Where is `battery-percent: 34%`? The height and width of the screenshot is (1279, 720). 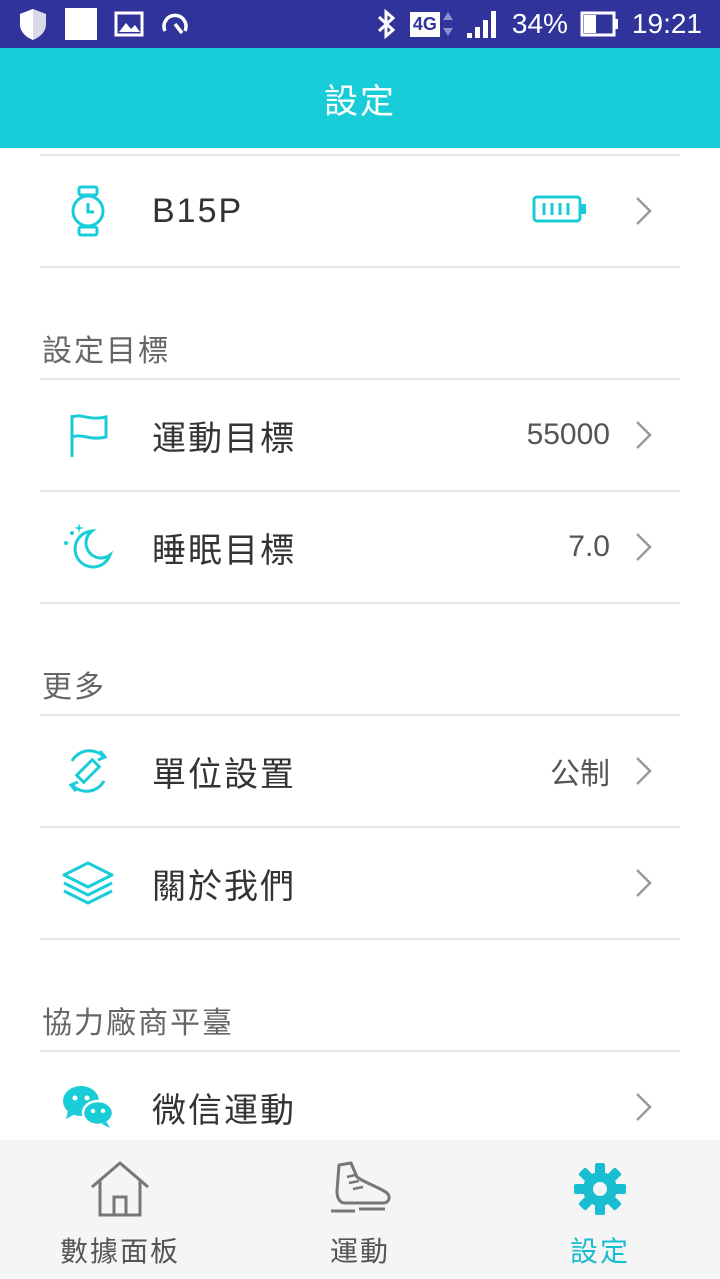 battery-percent: 34% is located at coordinates (539, 23).